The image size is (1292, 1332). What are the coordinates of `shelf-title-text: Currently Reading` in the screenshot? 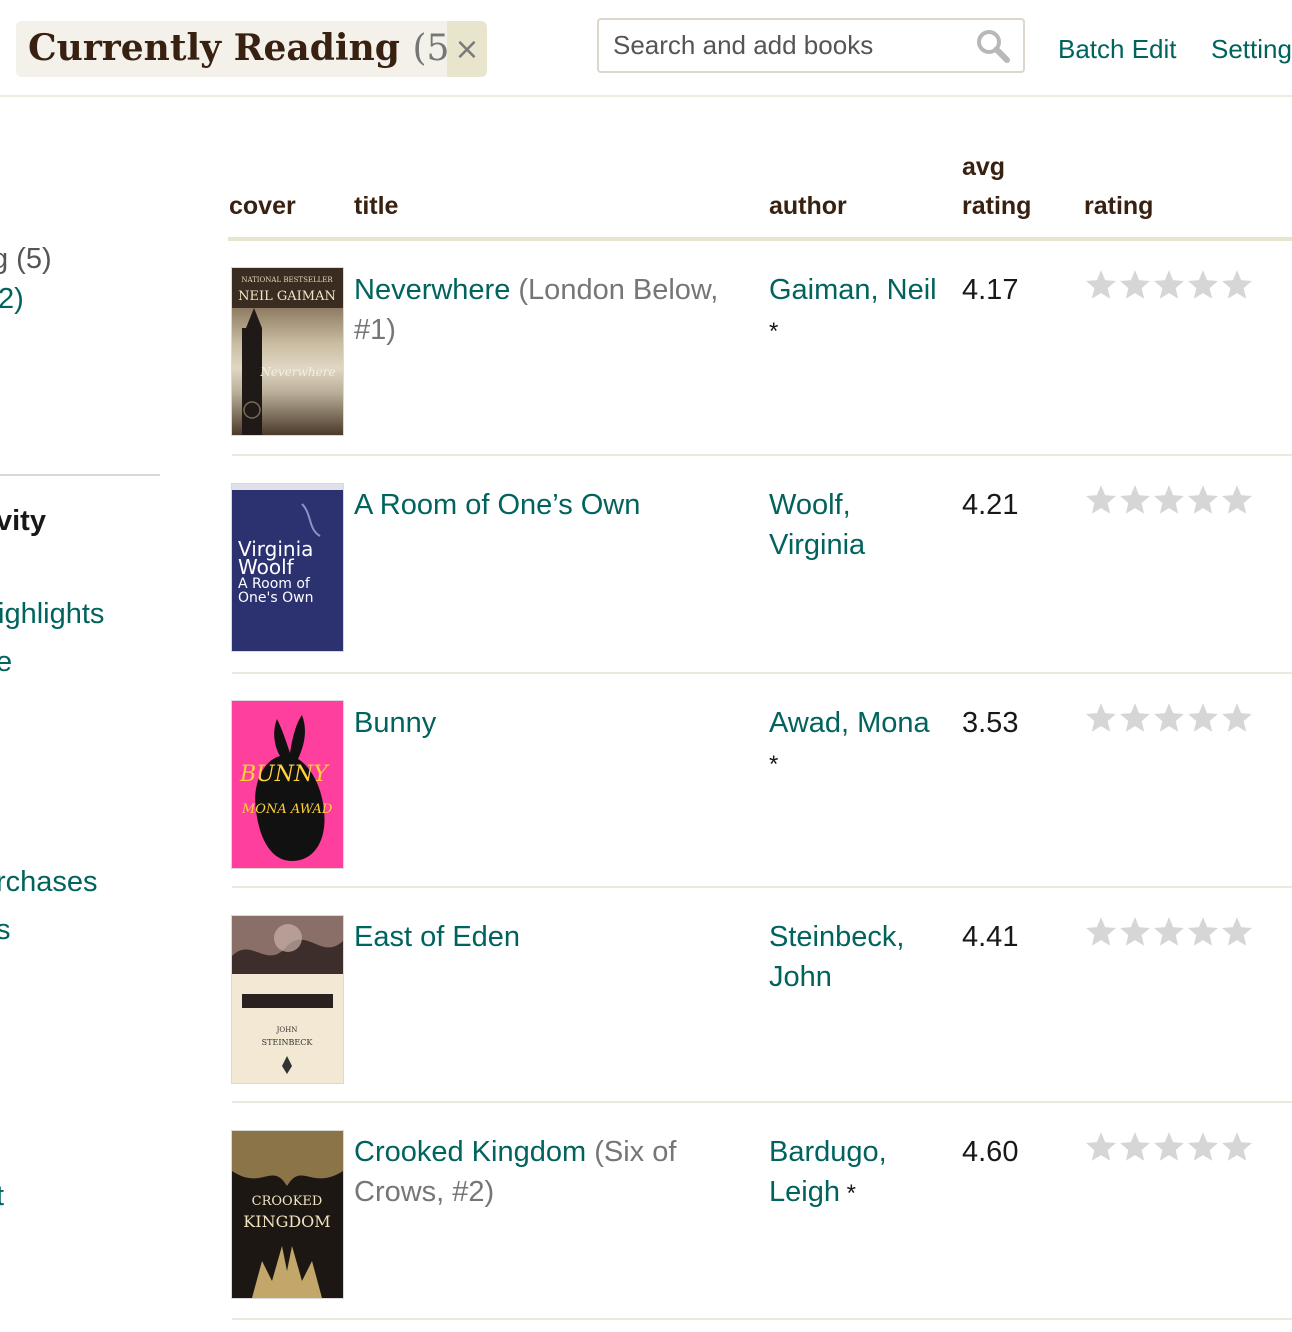 It's located at (214, 48).